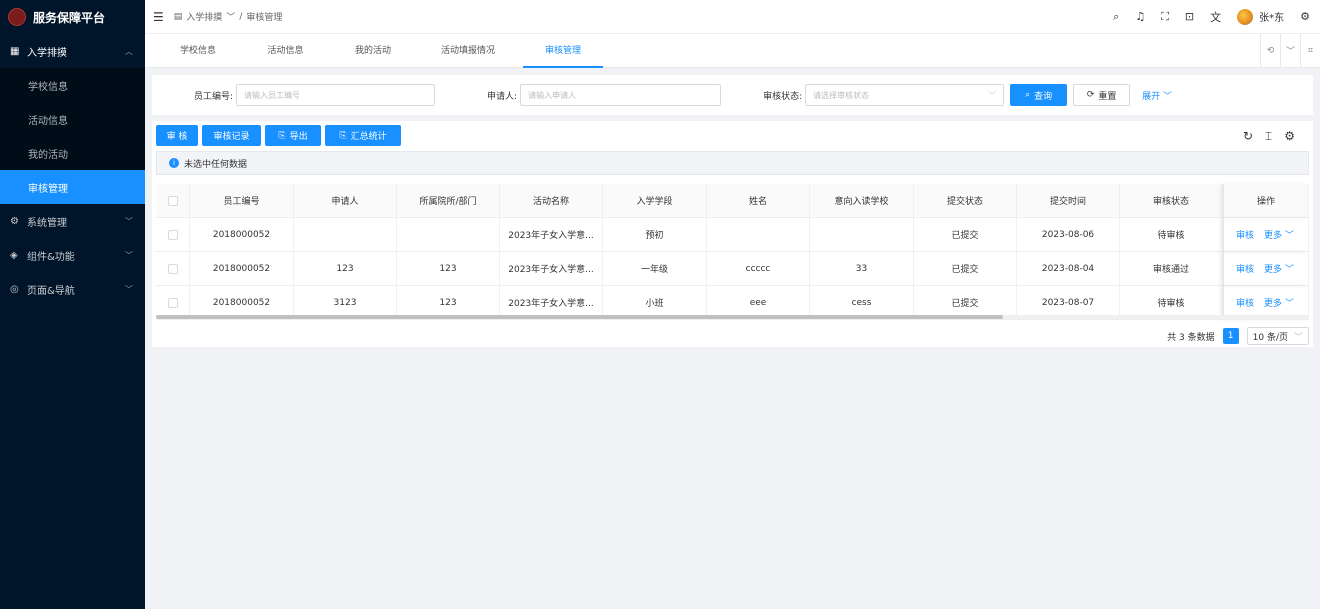 This screenshot has height=609, width=1320. What do you see at coordinates (72, 187) in the screenshot?
I see `sidebar-item-review-management: 审核管理` at bounding box center [72, 187].